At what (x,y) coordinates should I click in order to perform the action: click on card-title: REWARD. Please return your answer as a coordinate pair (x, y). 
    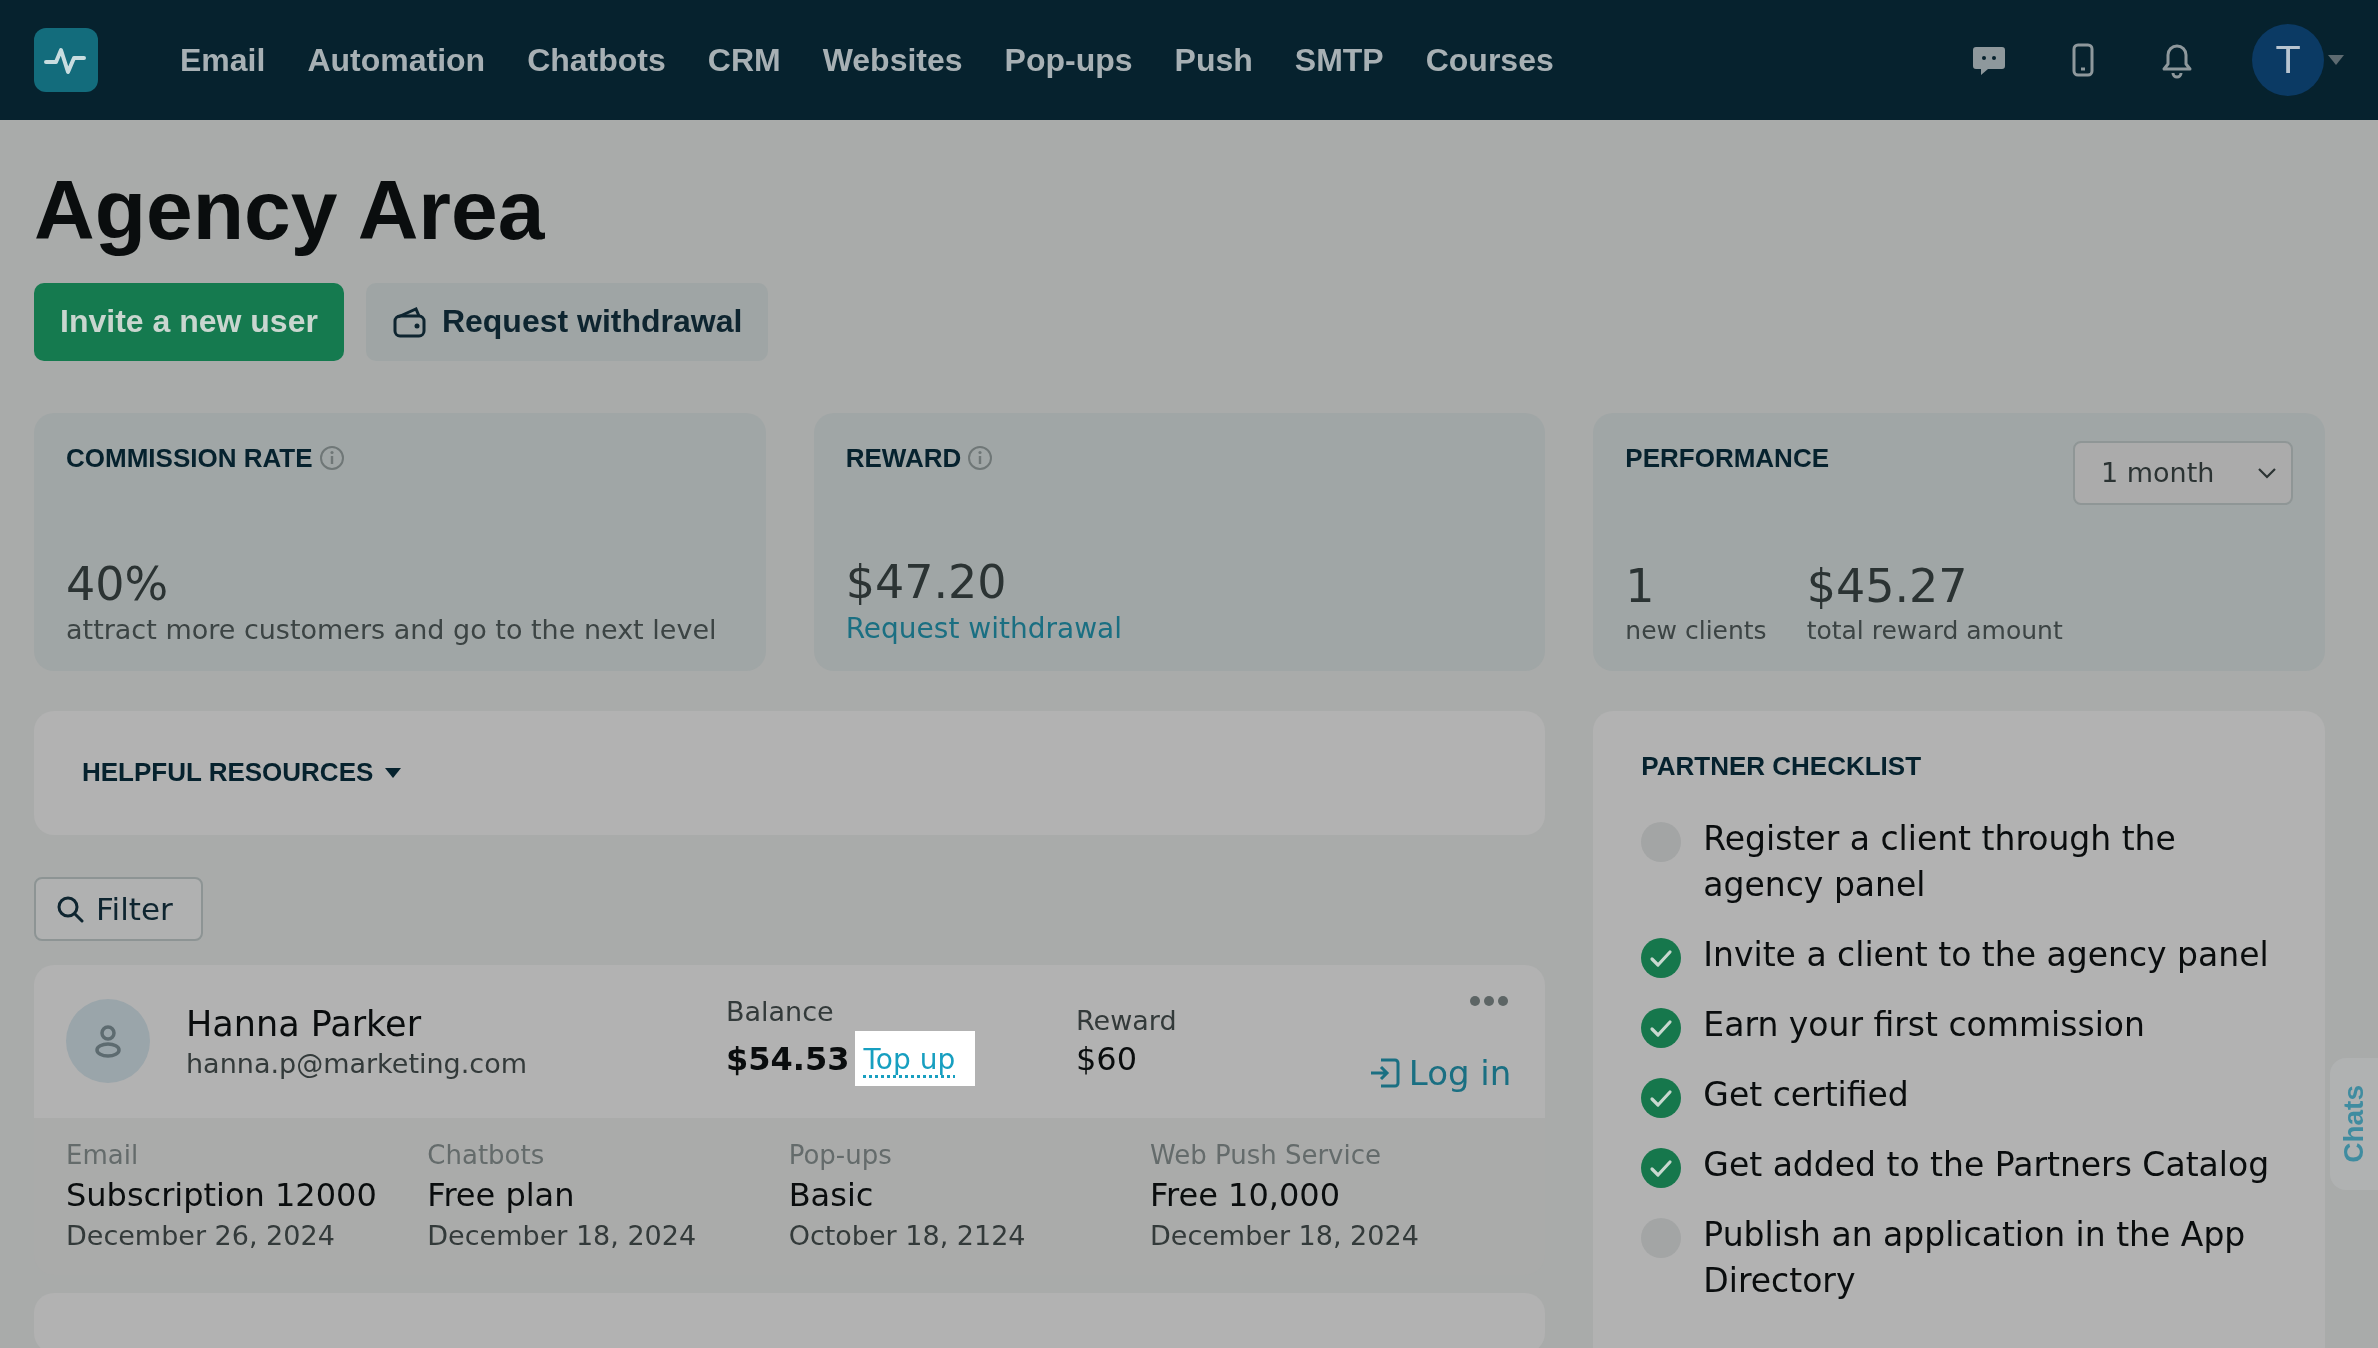
    Looking at the image, I should click on (903, 458).